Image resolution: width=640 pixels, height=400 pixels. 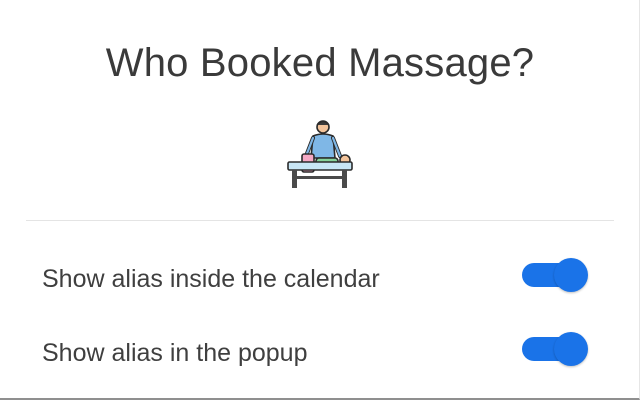 I want to click on show-alias-popup-toggle, so click(x=555, y=349).